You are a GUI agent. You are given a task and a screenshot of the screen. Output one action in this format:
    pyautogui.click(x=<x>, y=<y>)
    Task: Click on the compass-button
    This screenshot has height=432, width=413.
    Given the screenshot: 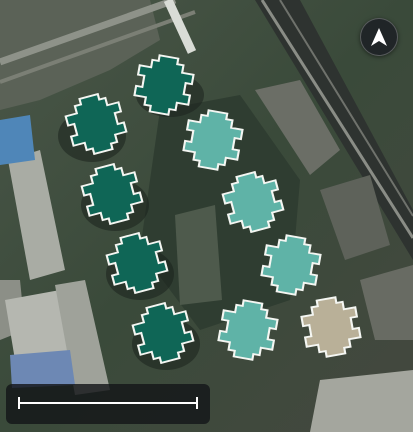 What is the action you would take?
    pyautogui.click(x=379, y=37)
    